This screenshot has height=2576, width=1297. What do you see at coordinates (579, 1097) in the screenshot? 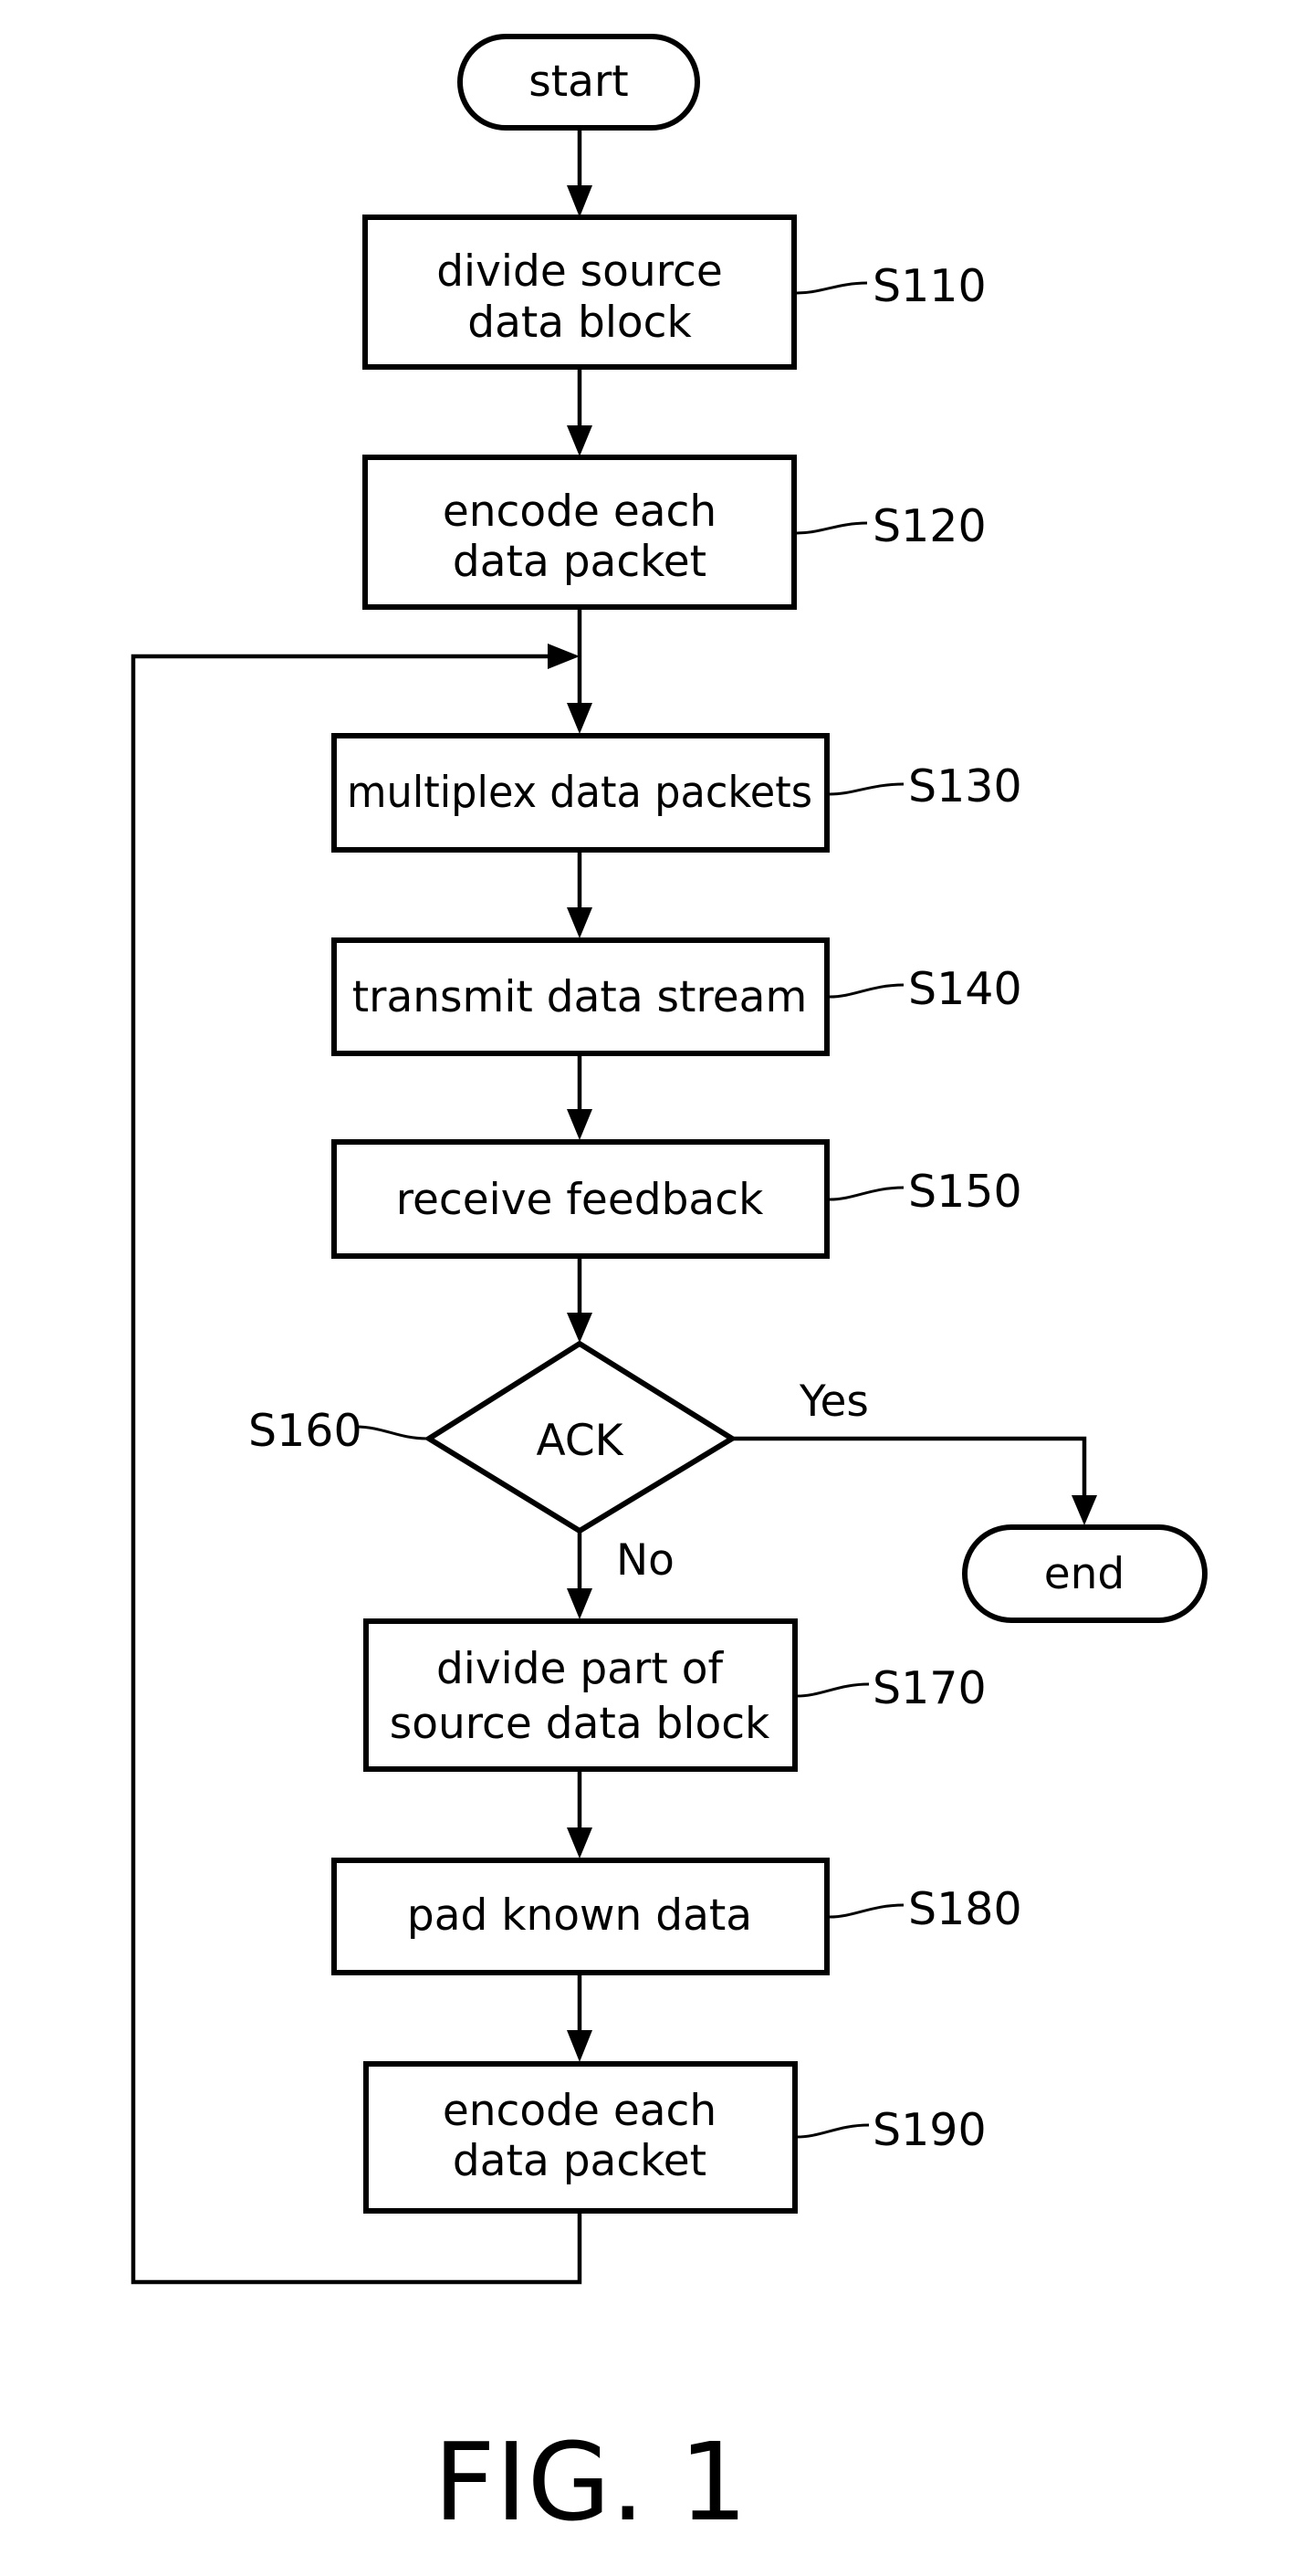
I see `edge-s140-to-s150` at bounding box center [579, 1097].